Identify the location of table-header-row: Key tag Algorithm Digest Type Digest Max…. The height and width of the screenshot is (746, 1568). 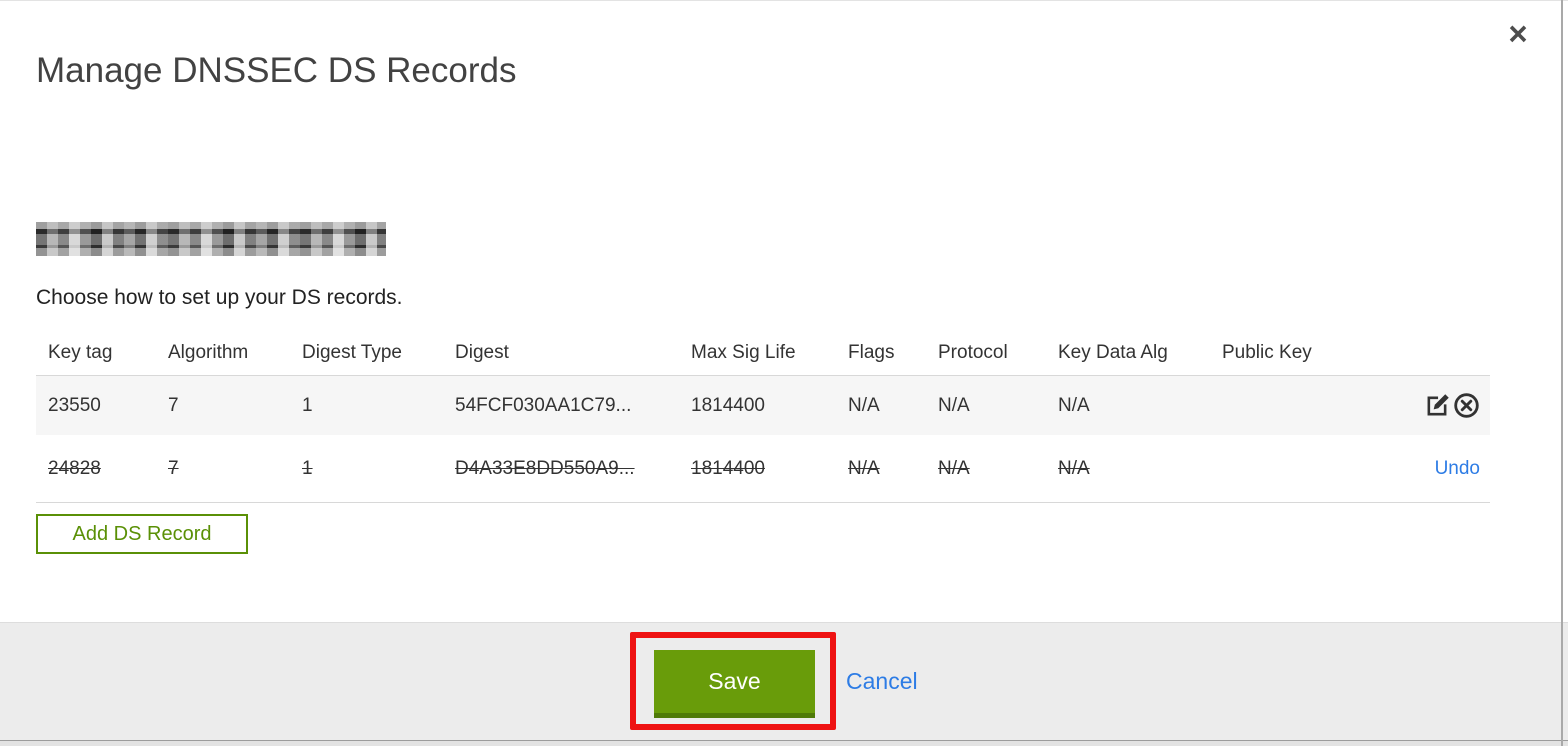
(763, 353).